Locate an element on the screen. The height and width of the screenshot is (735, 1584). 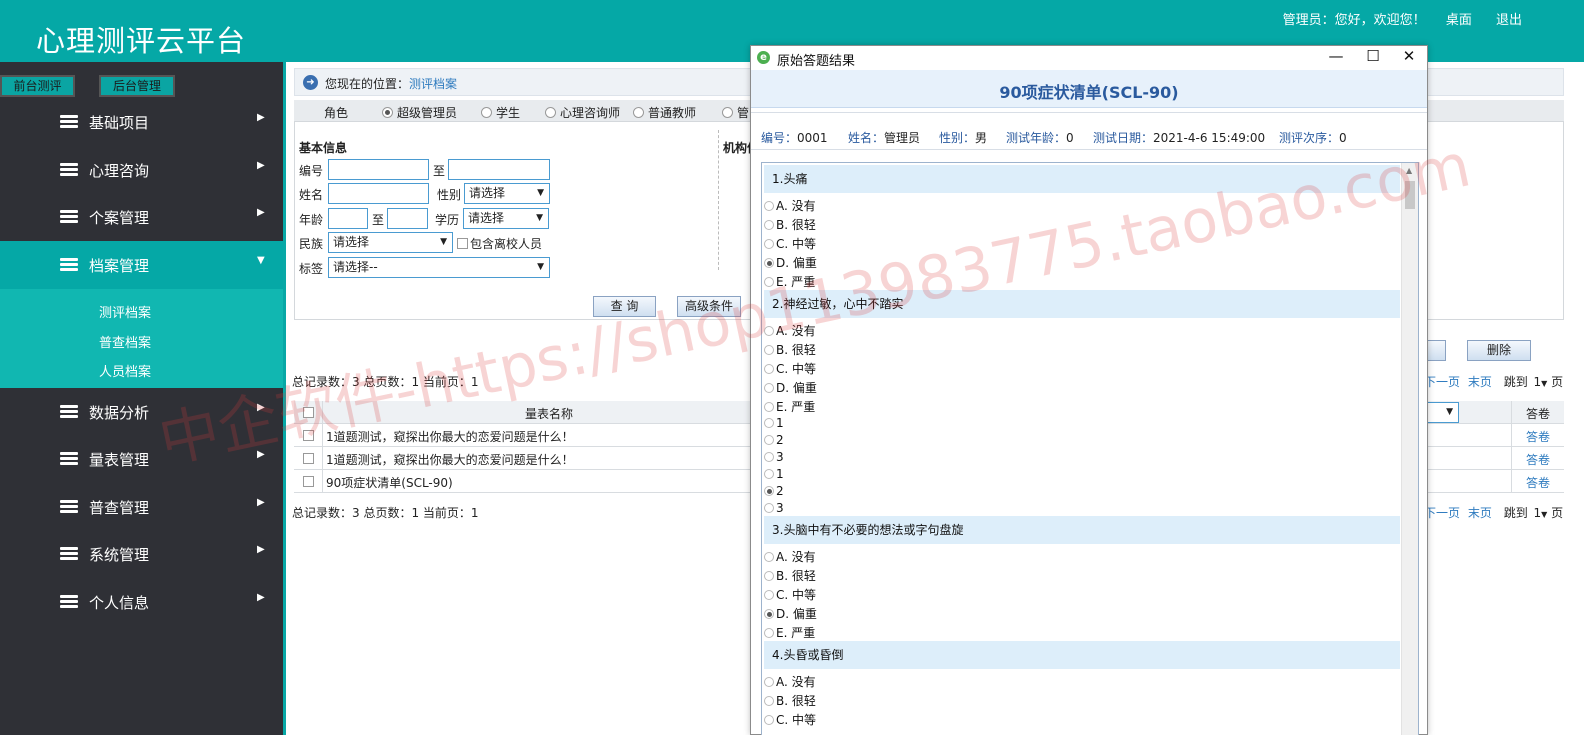
location-link: 测评档案 is located at coordinates (433, 84).